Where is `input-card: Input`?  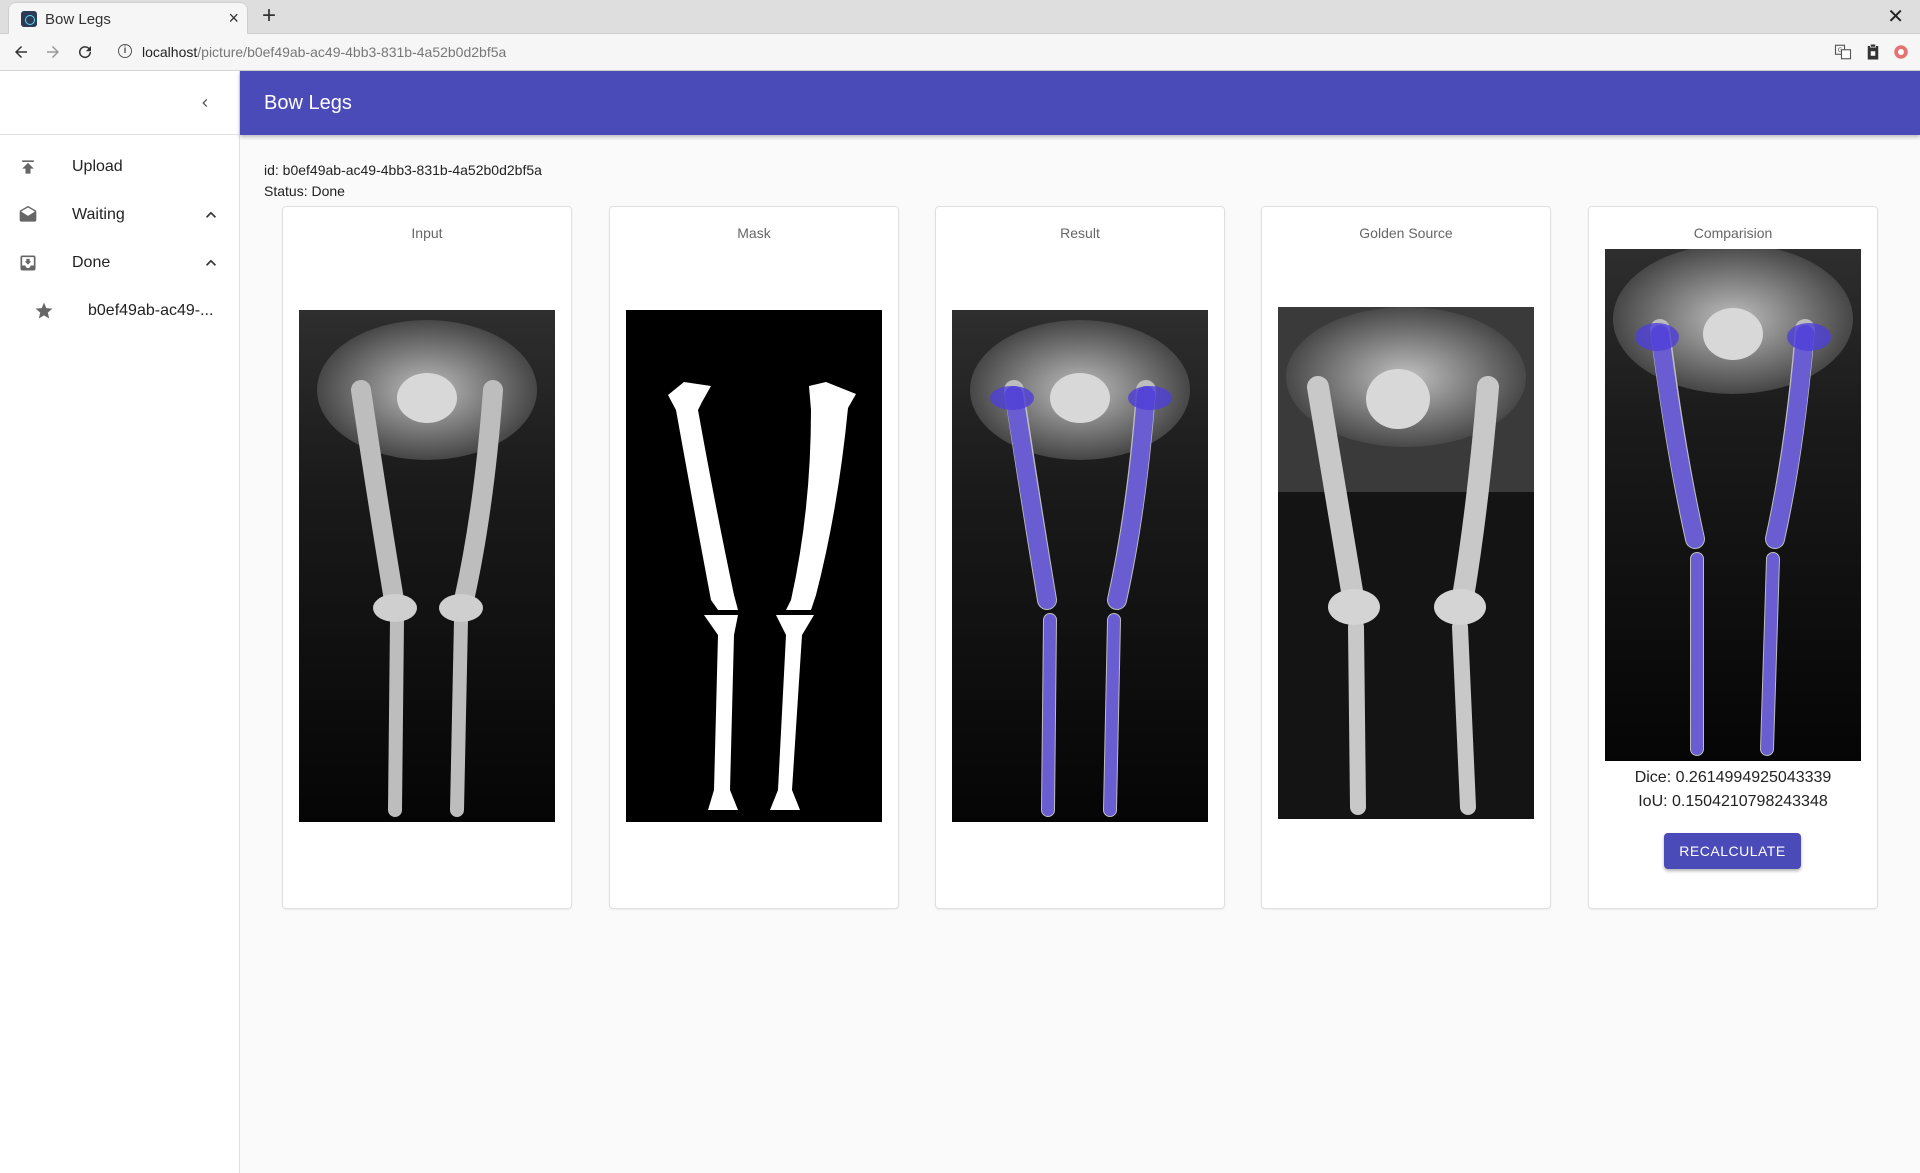 input-card: Input is located at coordinates (427, 557).